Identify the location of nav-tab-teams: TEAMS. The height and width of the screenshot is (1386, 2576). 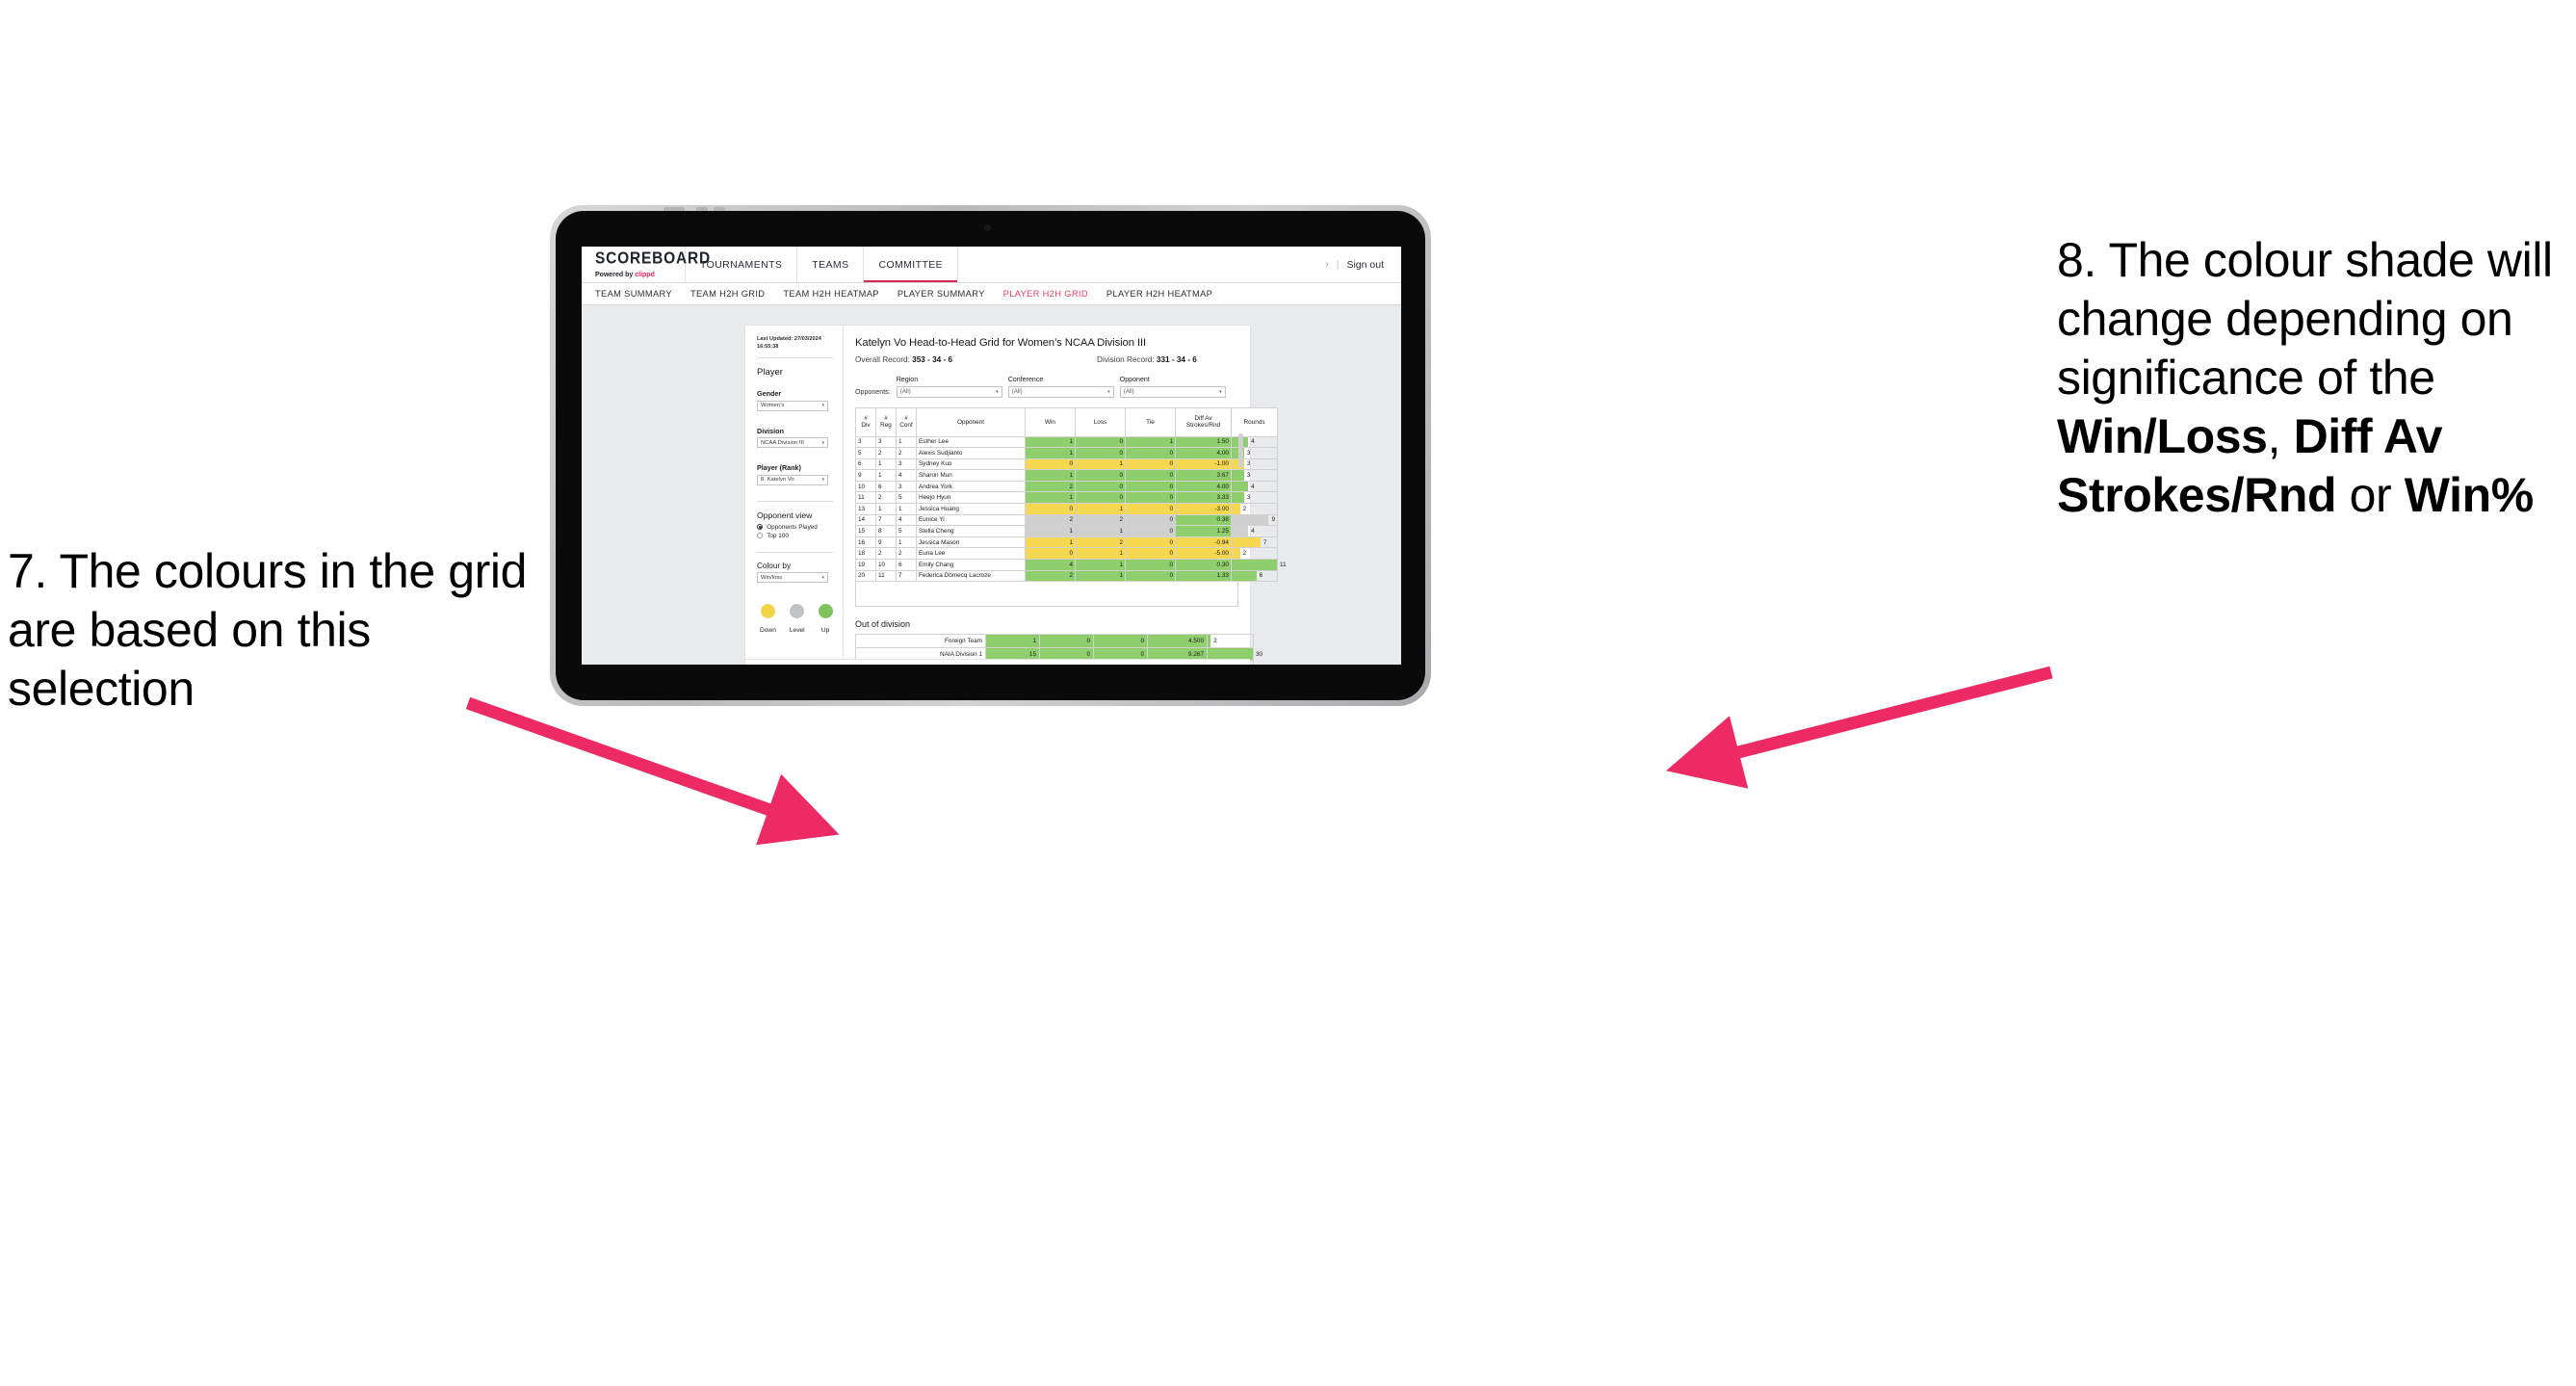
(831, 264).